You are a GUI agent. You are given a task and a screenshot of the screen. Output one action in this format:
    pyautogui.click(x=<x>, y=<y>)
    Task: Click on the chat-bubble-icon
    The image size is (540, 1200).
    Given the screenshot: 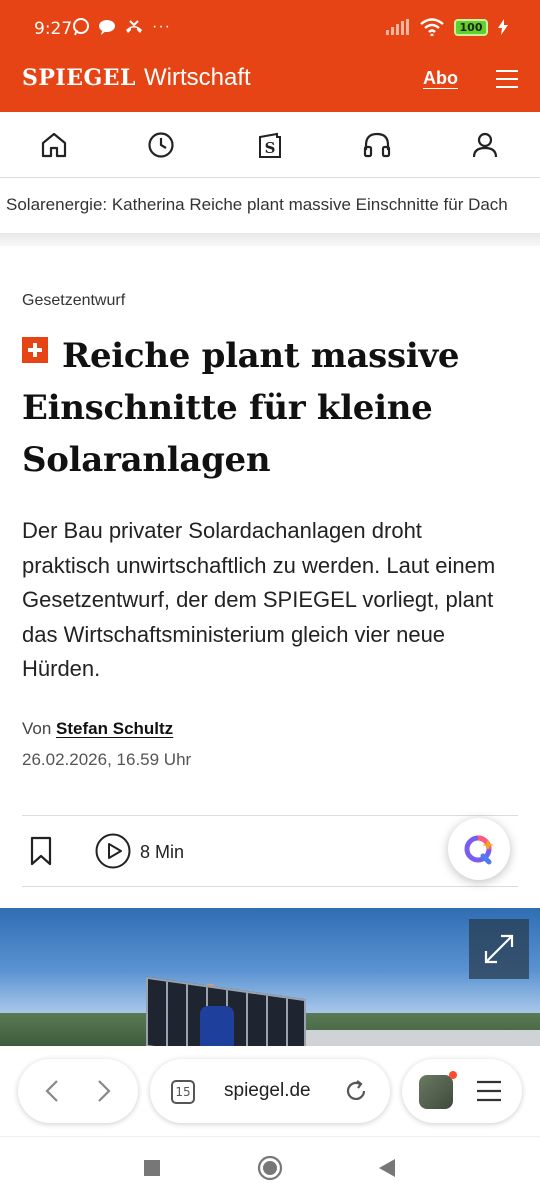 What is the action you would take?
    pyautogui.click(x=81, y=27)
    